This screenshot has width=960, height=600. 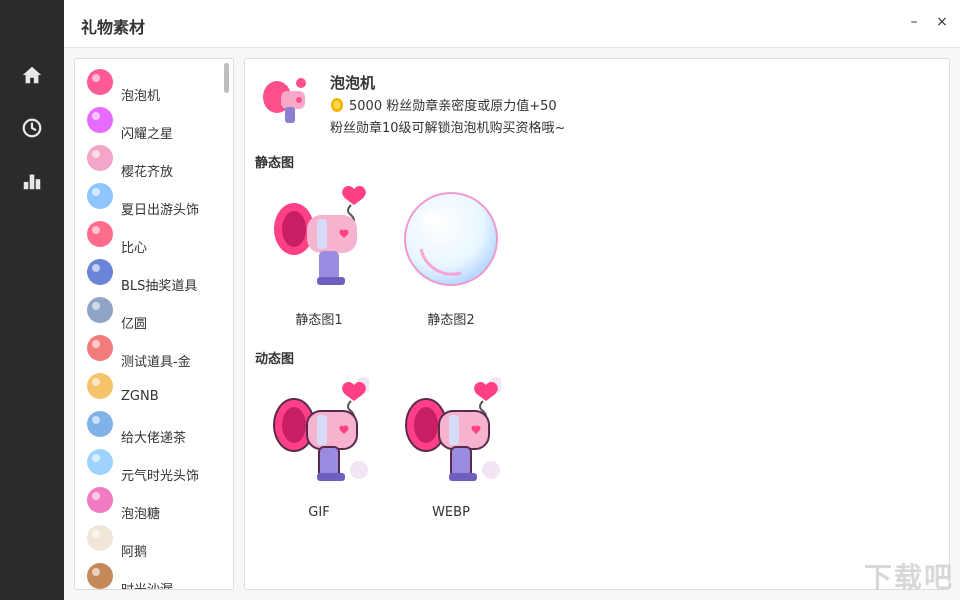 I want to click on gift-list-item: 元气时光头饰, so click(x=154, y=464).